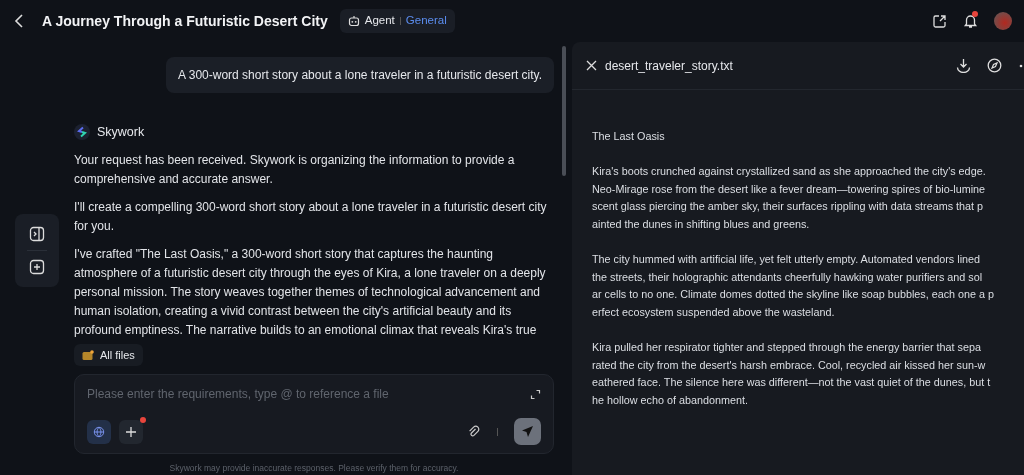 The height and width of the screenshot is (475, 1024). I want to click on conversation-title: A Journey Through a Futuristic Desert City, so click(185, 21).